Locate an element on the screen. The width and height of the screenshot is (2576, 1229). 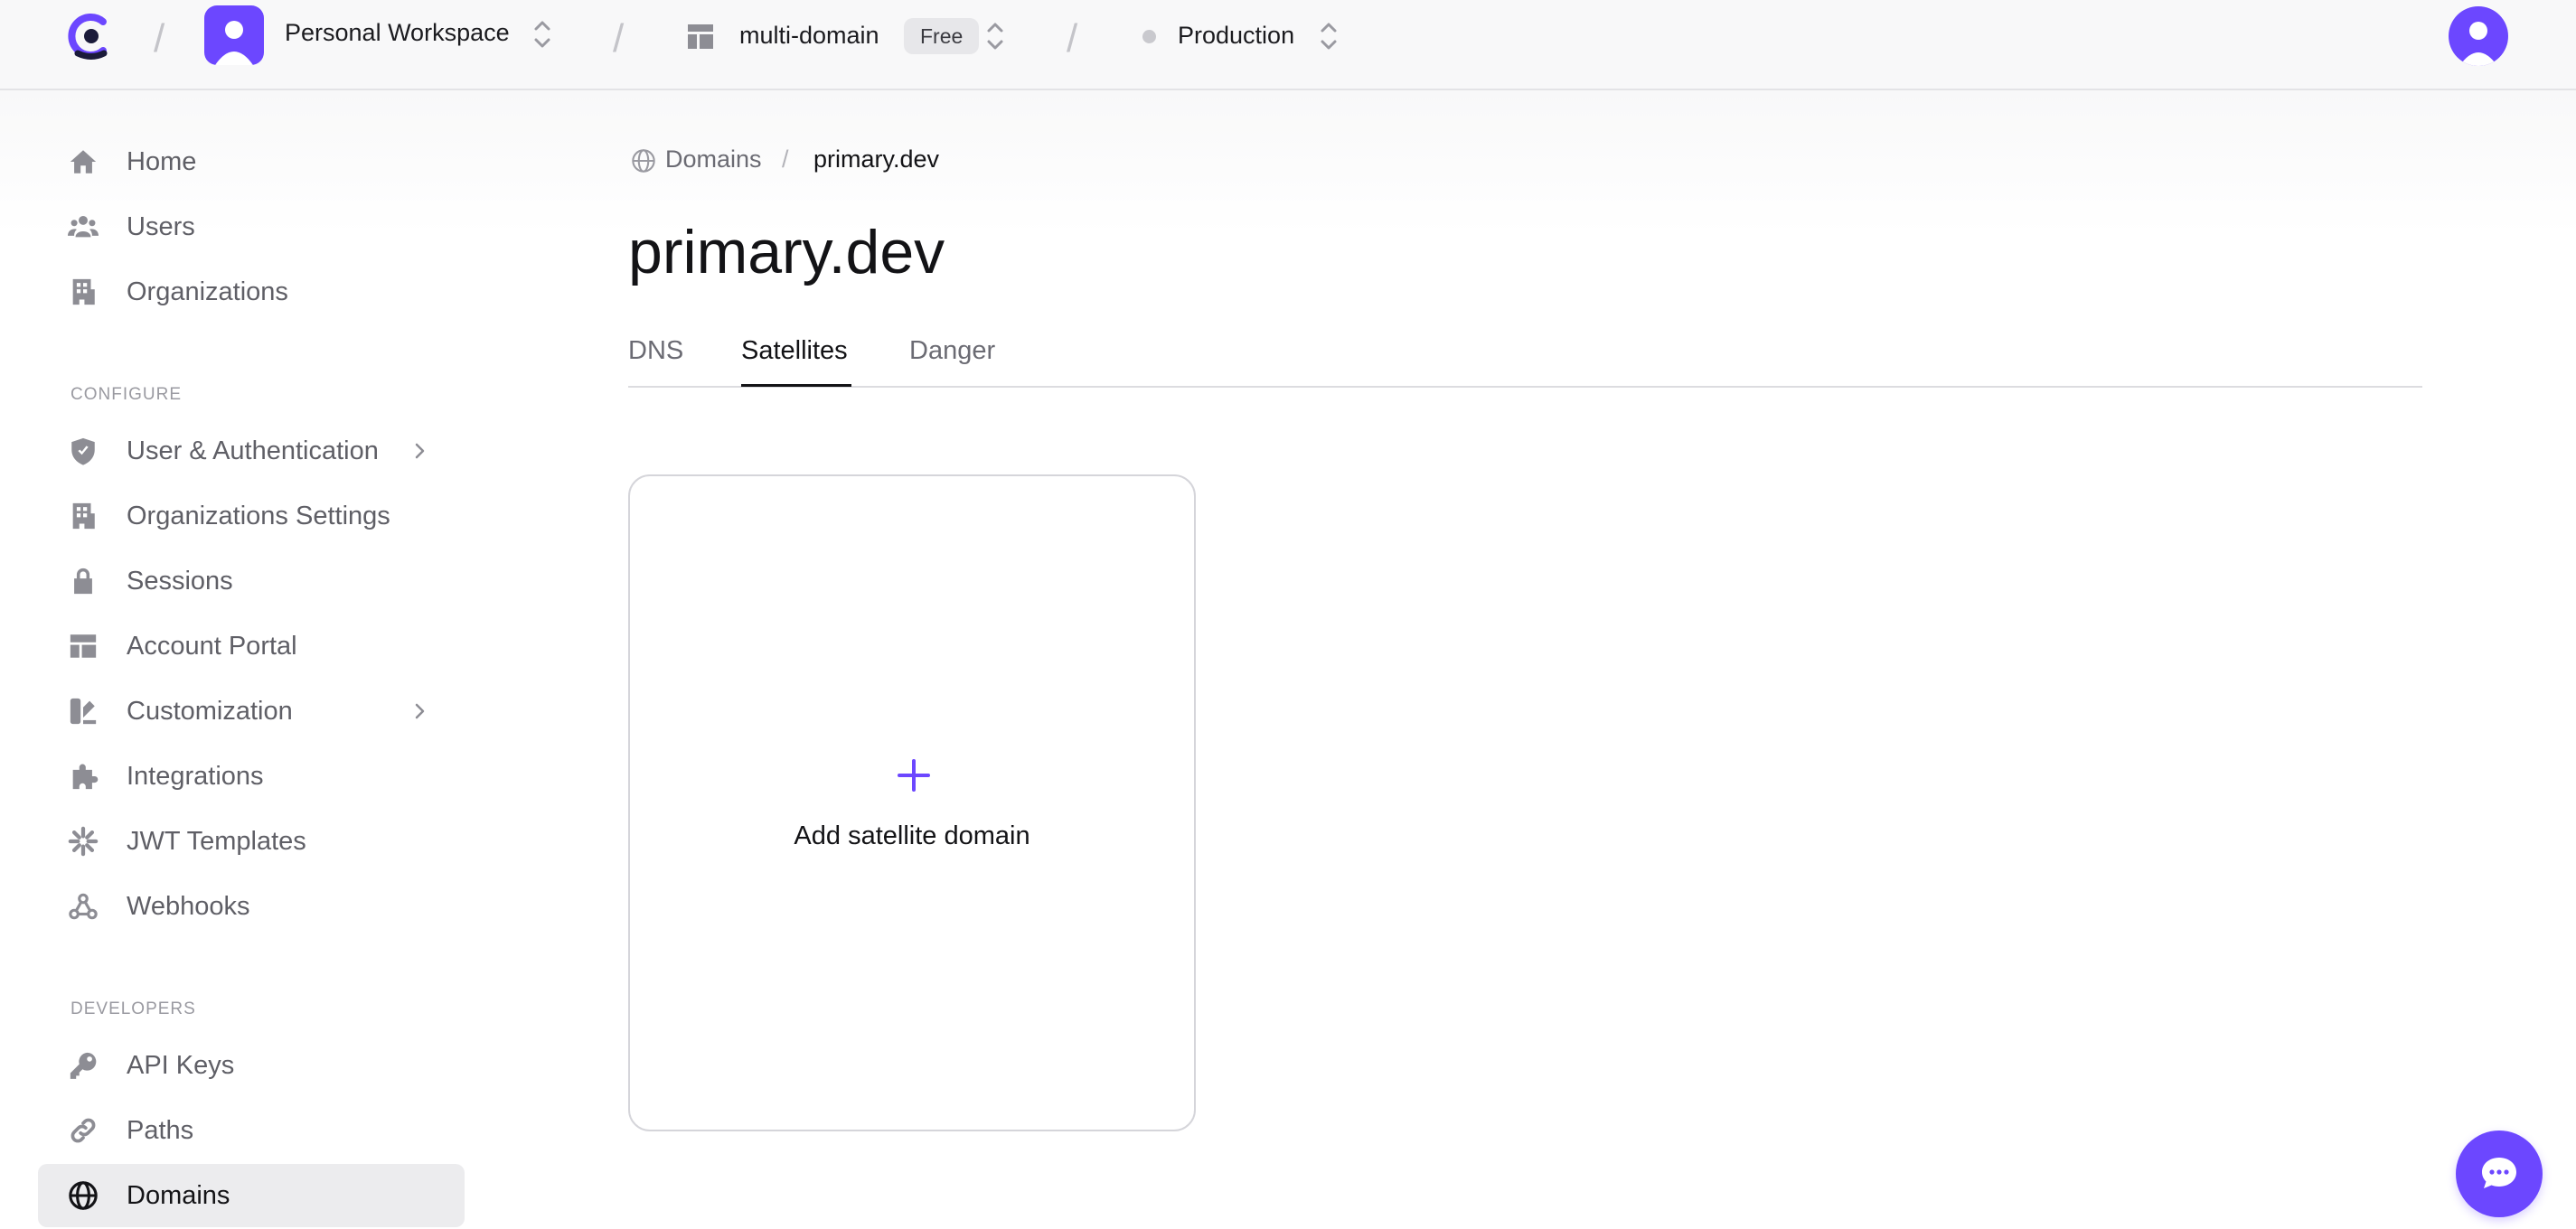
workspace-avatar is located at coordinates (234, 35).